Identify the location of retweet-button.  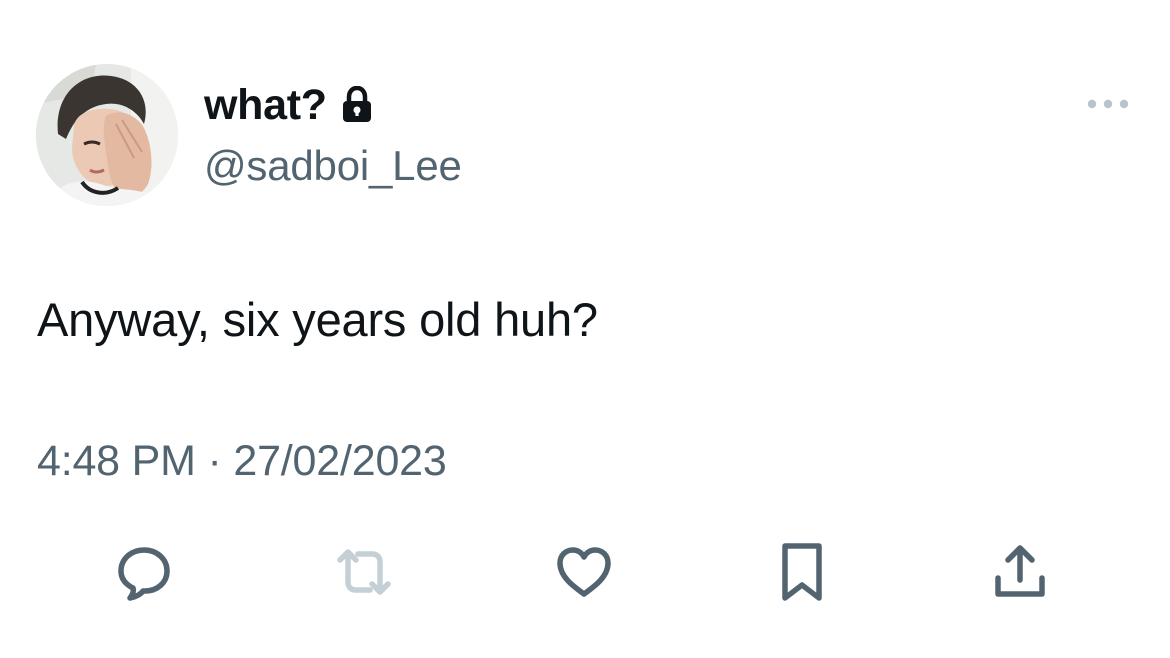
(364, 572).